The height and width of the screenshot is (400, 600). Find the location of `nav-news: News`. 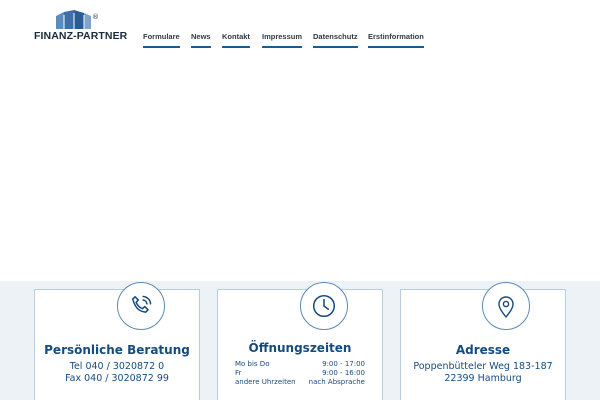

nav-news: News is located at coordinates (201, 40).